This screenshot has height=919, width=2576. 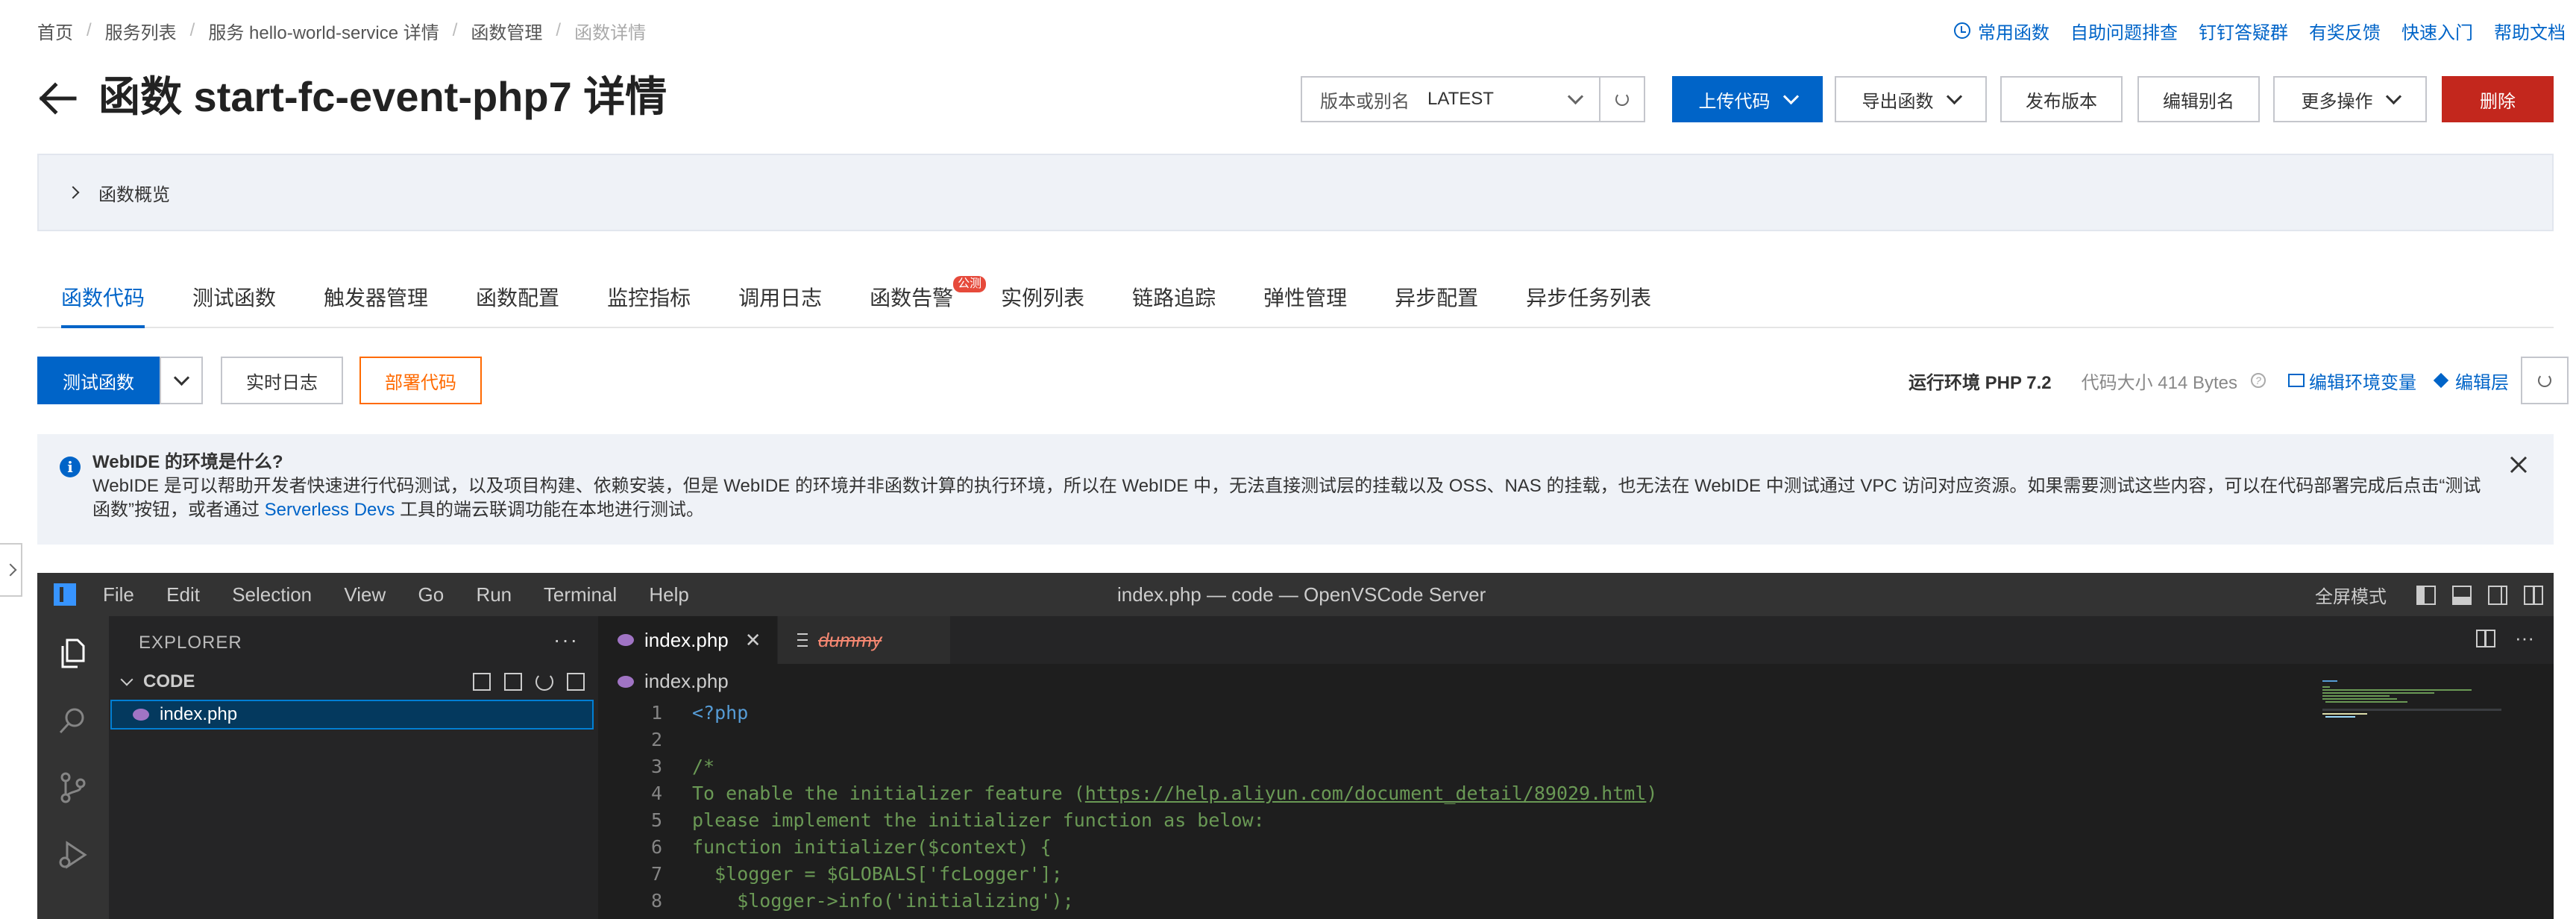 What do you see at coordinates (518, 297) in the screenshot?
I see `tab-function-config: 函数配置` at bounding box center [518, 297].